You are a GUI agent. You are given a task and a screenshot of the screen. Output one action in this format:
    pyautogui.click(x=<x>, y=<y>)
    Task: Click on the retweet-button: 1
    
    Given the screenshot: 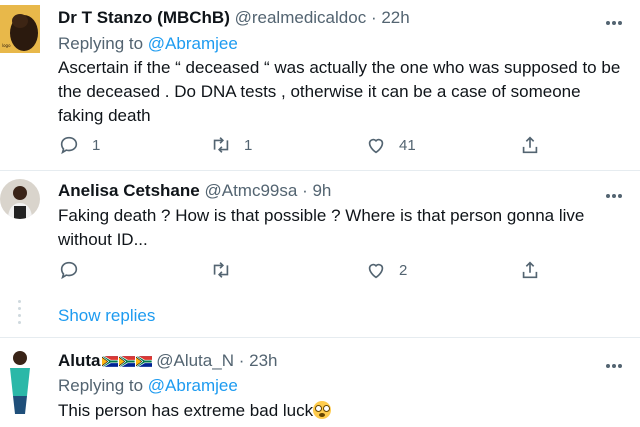 What is the action you would take?
    pyautogui.click(x=231, y=145)
    